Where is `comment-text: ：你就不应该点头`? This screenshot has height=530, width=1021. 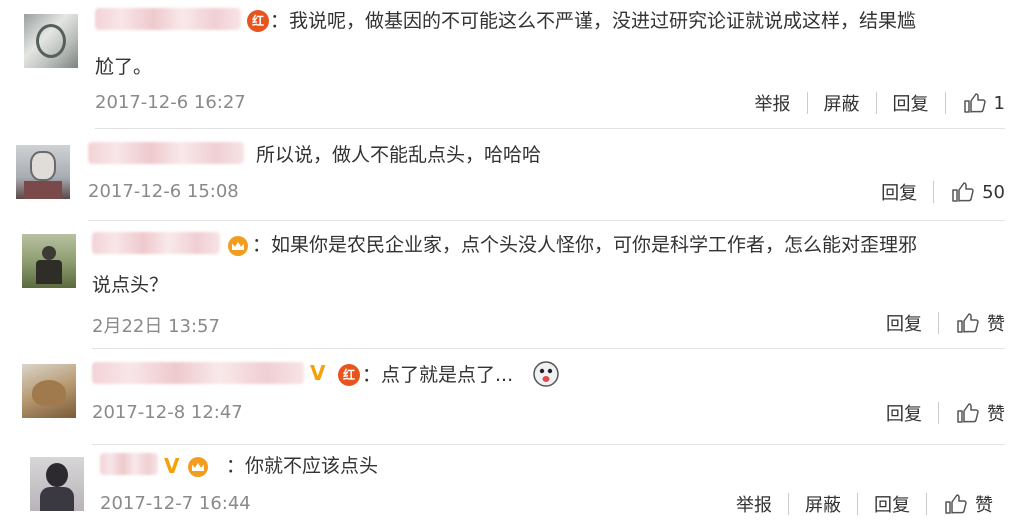
comment-text: ：你就不应该点头 is located at coordinates (302, 466).